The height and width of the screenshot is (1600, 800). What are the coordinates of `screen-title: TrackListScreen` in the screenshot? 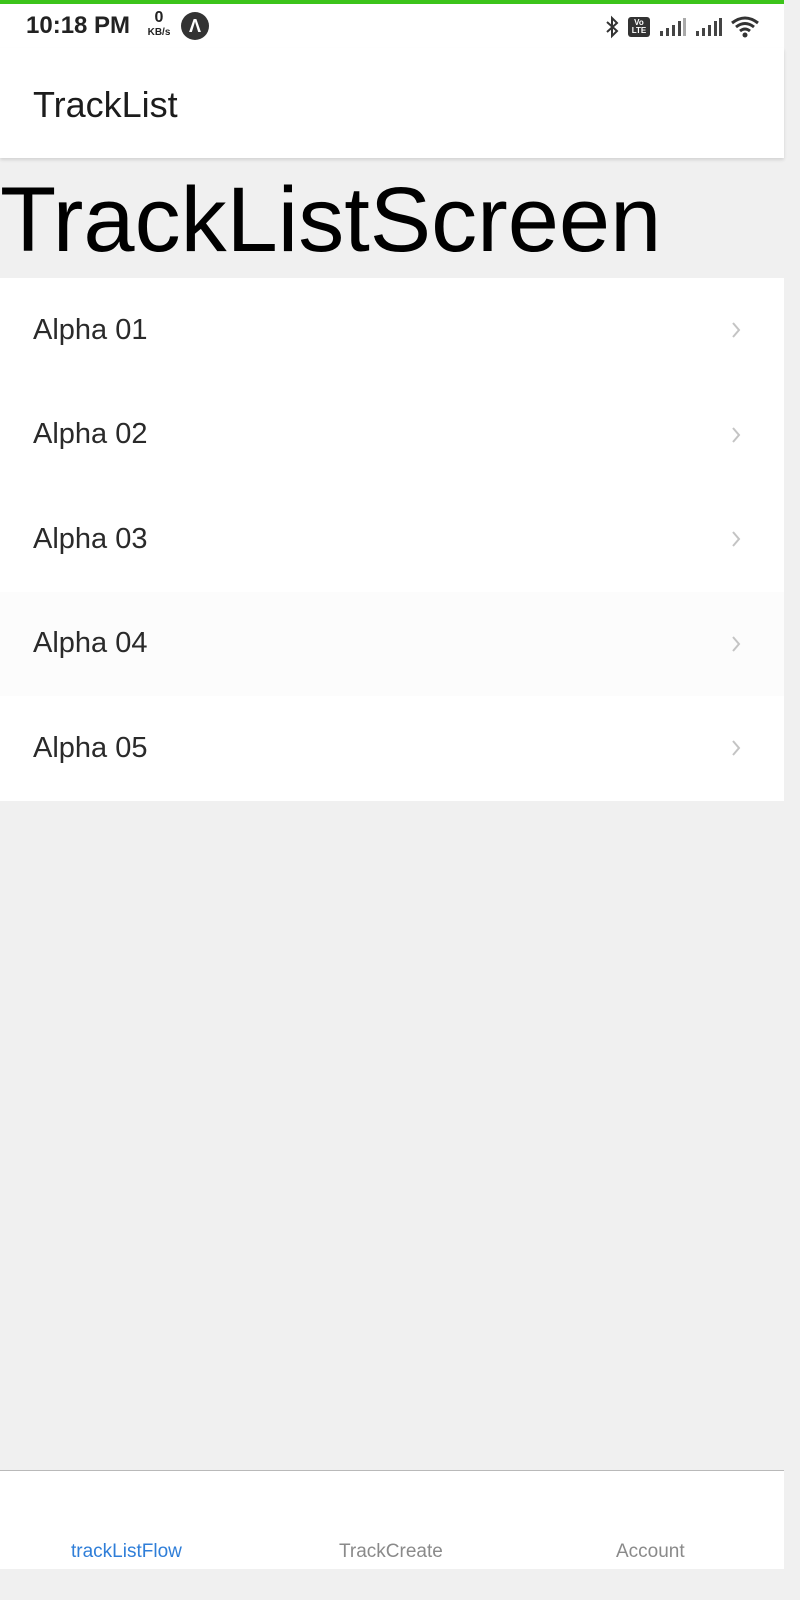 It's located at (331, 220).